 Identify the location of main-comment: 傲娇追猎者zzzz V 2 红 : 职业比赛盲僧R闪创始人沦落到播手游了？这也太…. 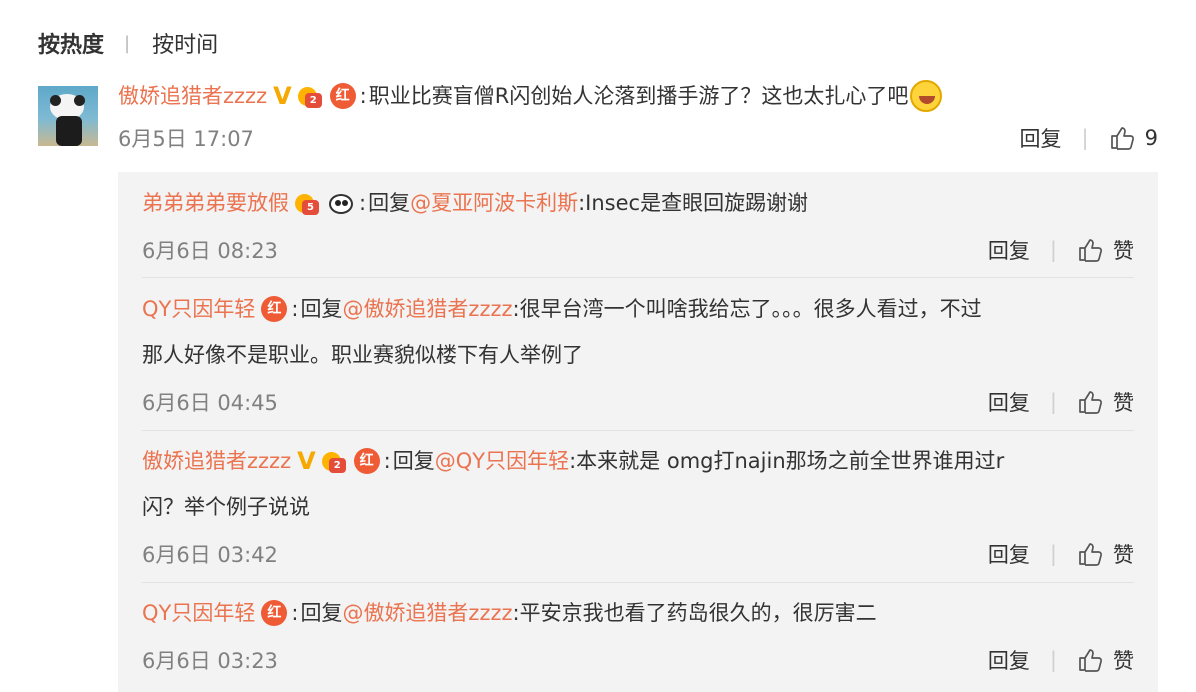
(643, 120).